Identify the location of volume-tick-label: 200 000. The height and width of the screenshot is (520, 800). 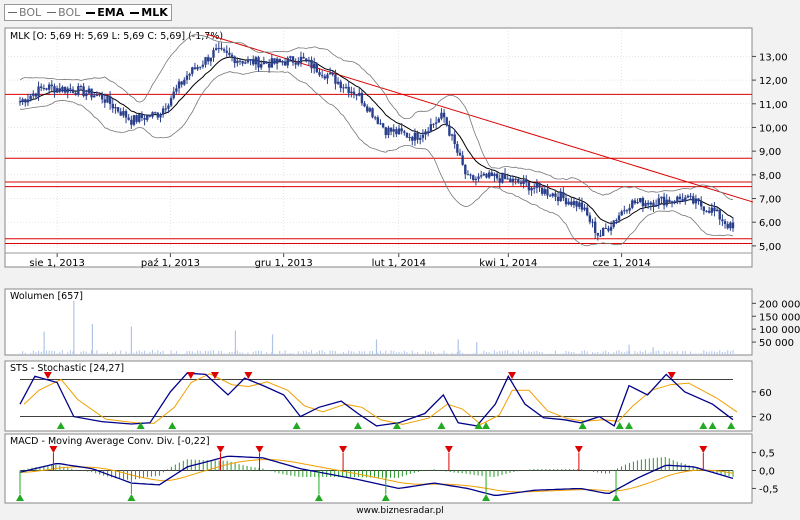
(779, 304).